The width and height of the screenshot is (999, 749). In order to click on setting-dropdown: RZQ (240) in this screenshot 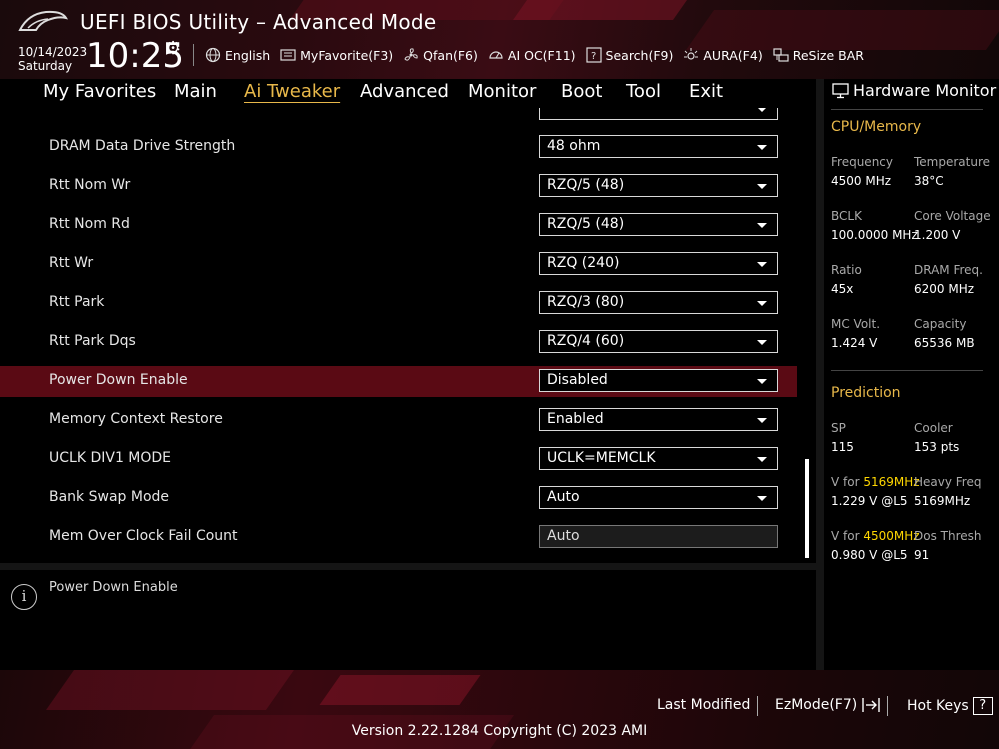, I will do `click(658, 263)`.